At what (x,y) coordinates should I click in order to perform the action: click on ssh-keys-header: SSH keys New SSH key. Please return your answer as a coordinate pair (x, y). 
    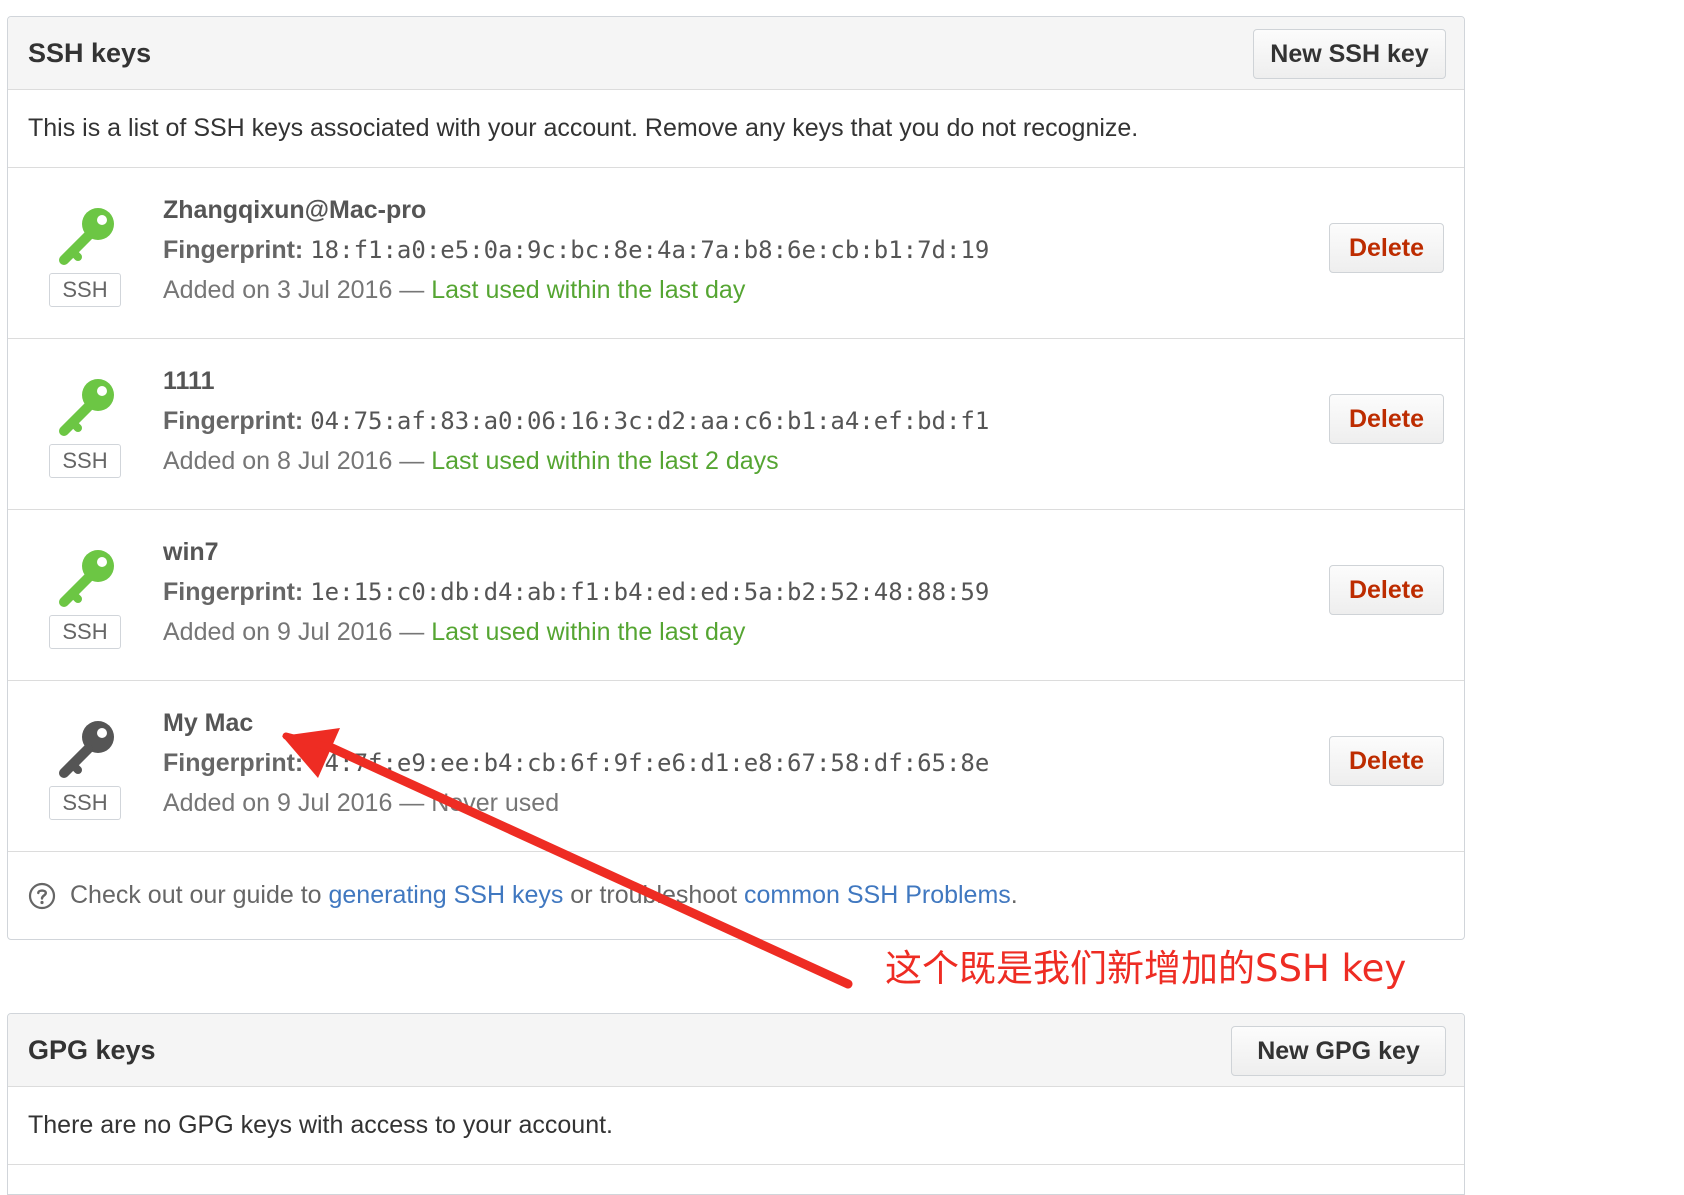
    Looking at the image, I should click on (736, 53).